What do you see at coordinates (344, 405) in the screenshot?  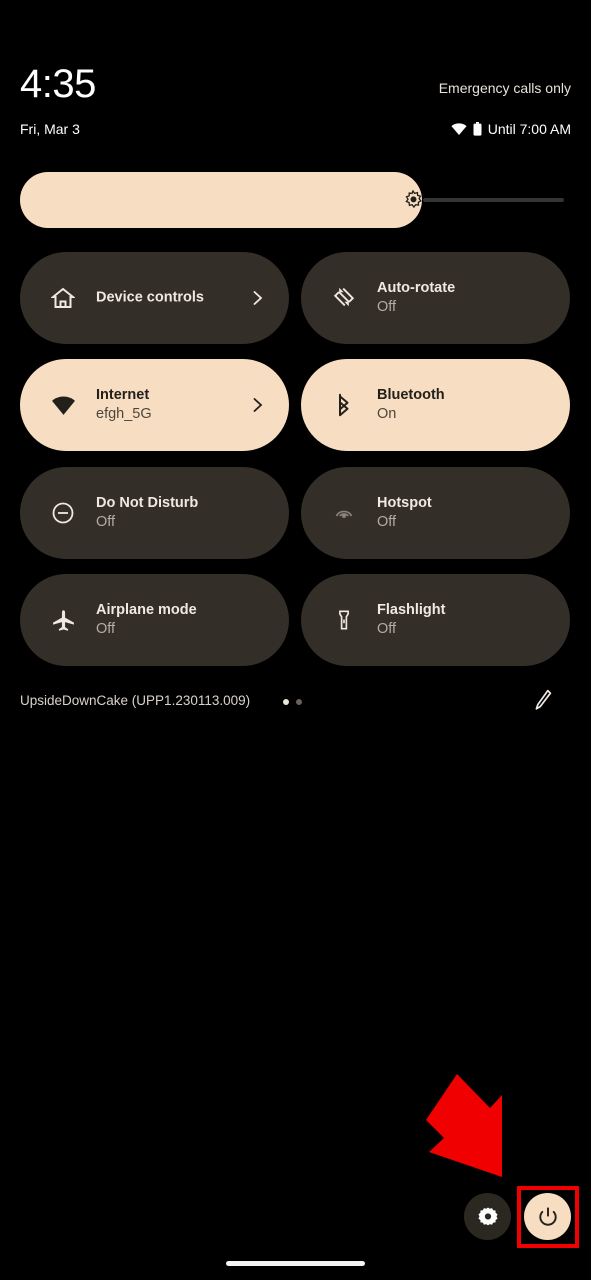 I see `bluetooth-icon` at bounding box center [344, 405].